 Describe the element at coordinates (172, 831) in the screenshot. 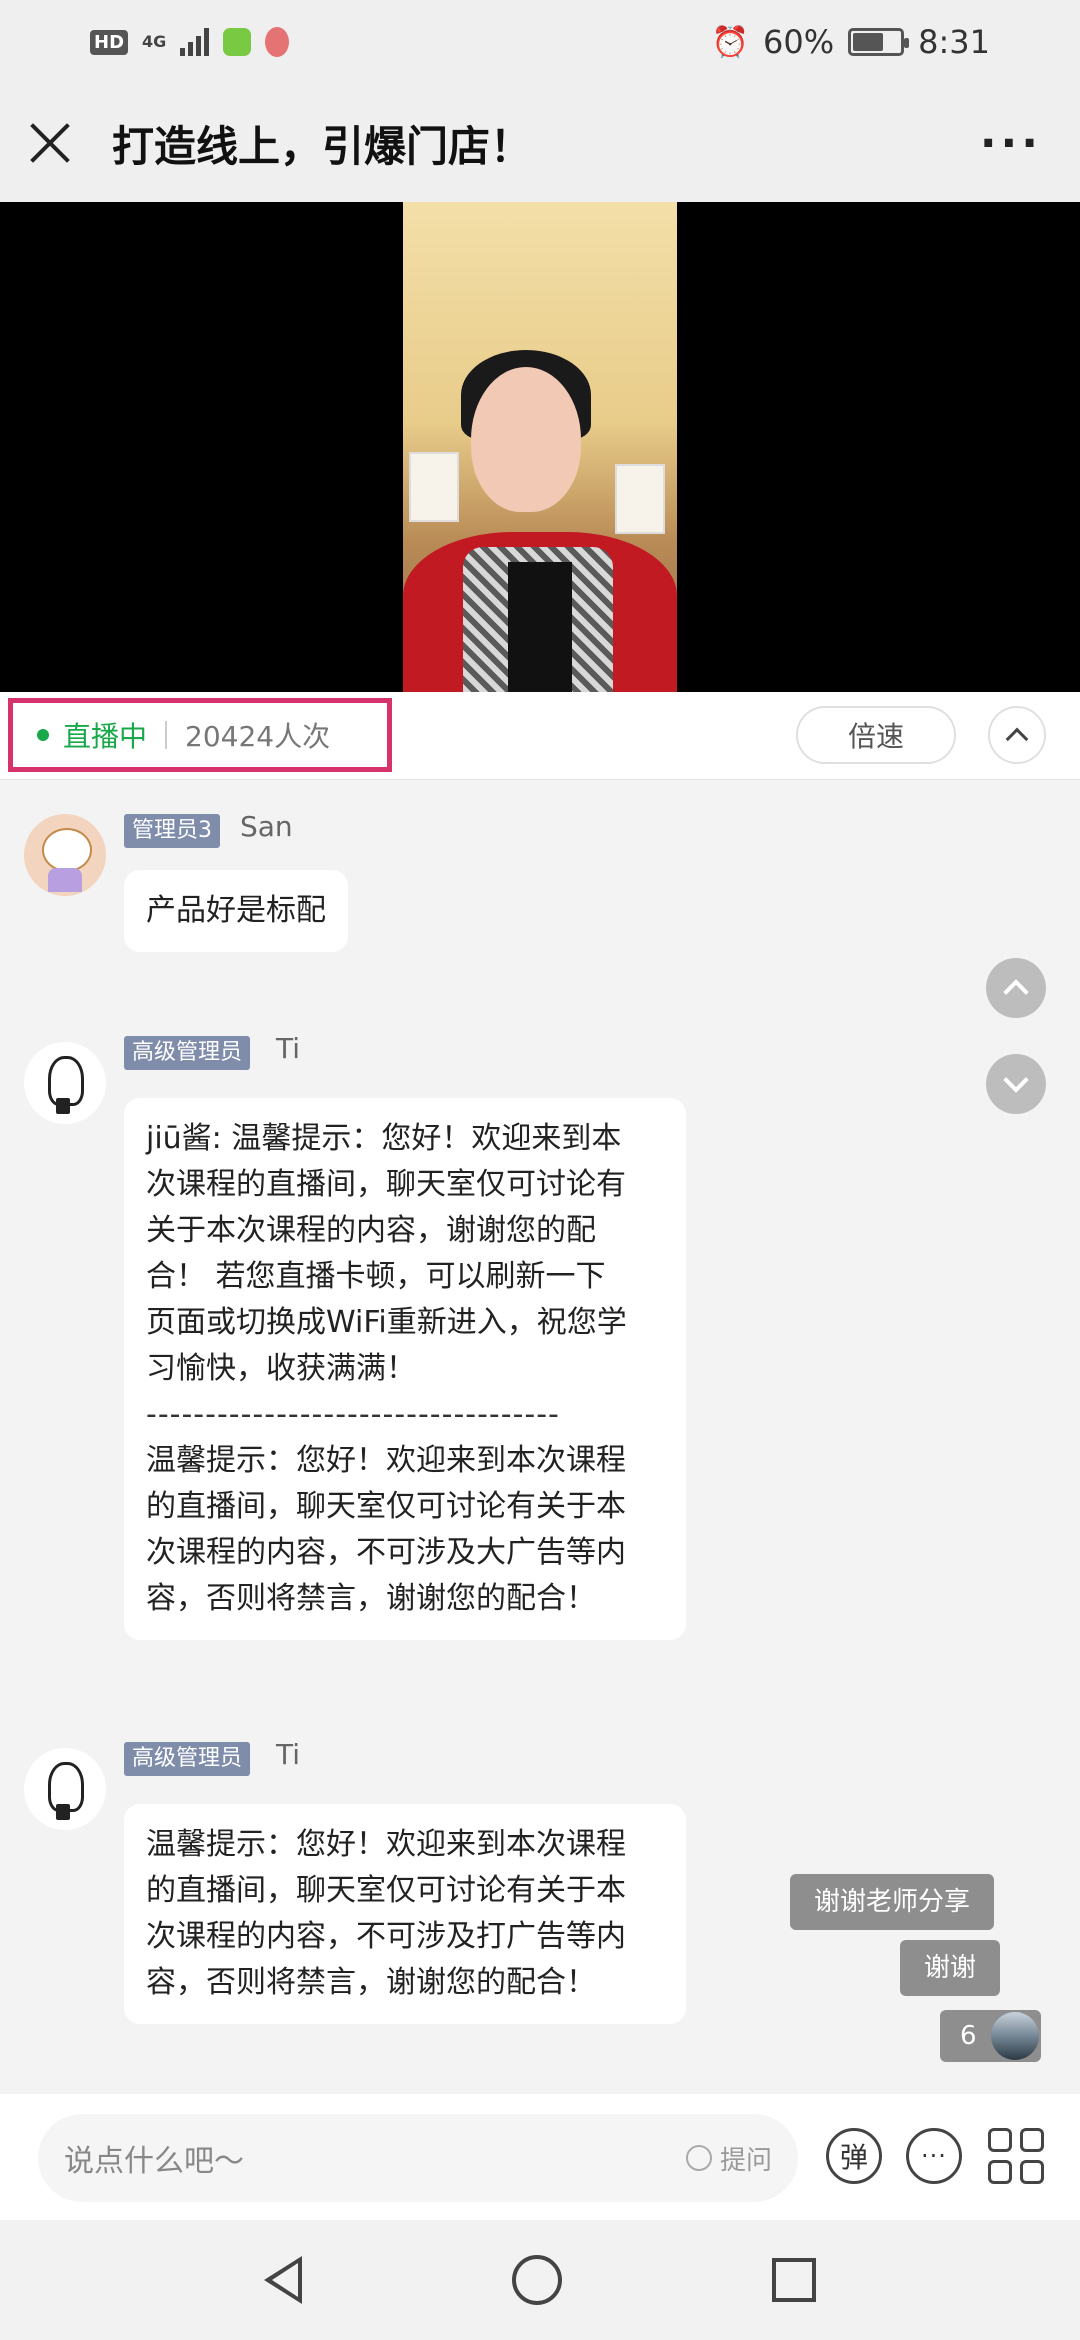

I see `admin-tag: 管理员3` at that location.